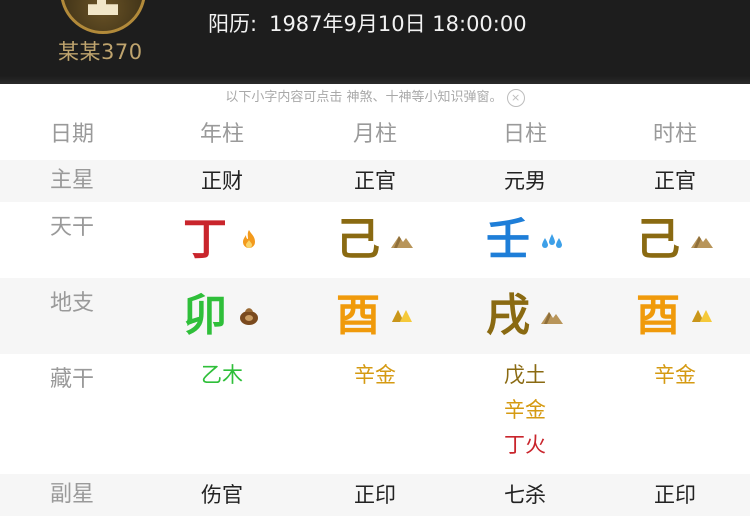 The height and width of the screenshot is (516, 750). I want to click on stem-hour-char: 己, so click(658, 239).